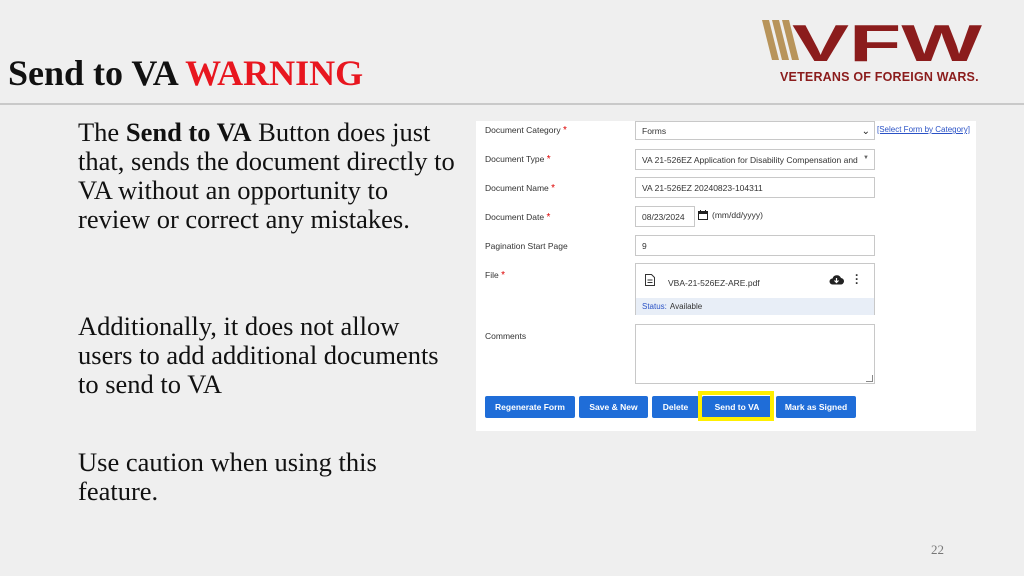 The image size is (1024, 576). What do you see at coordinates (714, 283) in the screenshot?
I see `file-name: VBA-21-526EZ-ARE.pdf` at bounding box center [714, 283].